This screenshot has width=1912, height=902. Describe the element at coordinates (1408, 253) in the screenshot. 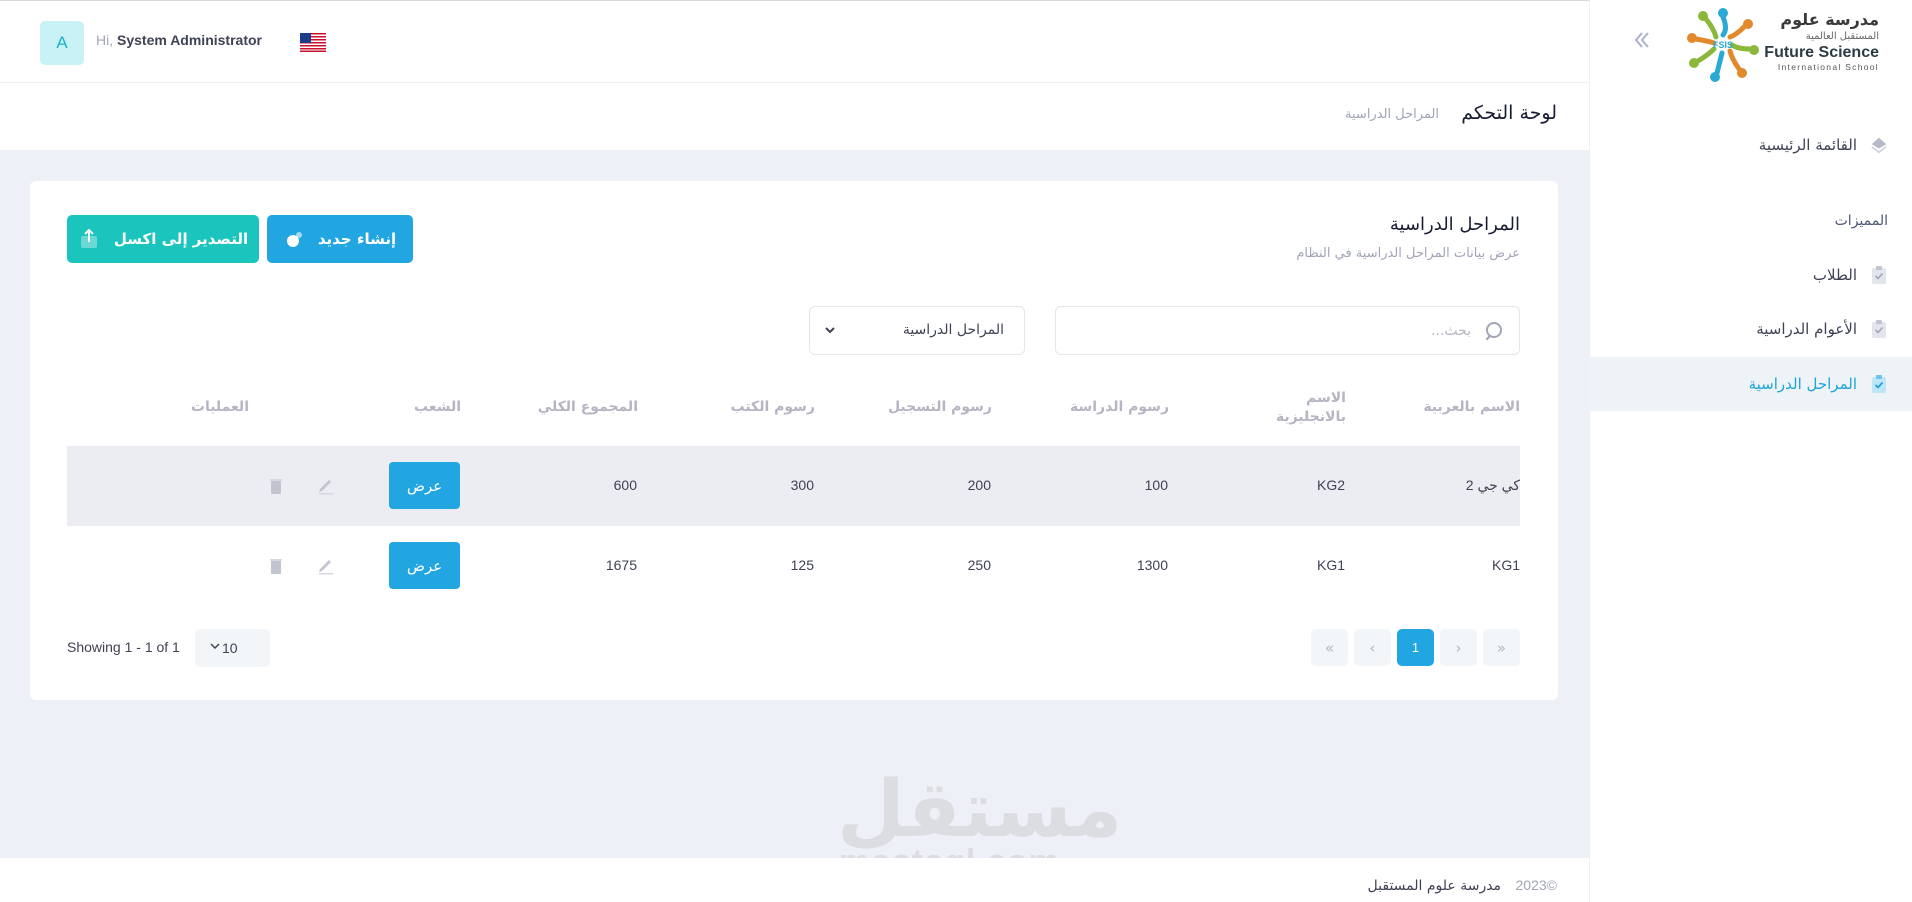

I see `card-subtitle: عرض بيانات المراحل الدراسية في النظام` at that location.